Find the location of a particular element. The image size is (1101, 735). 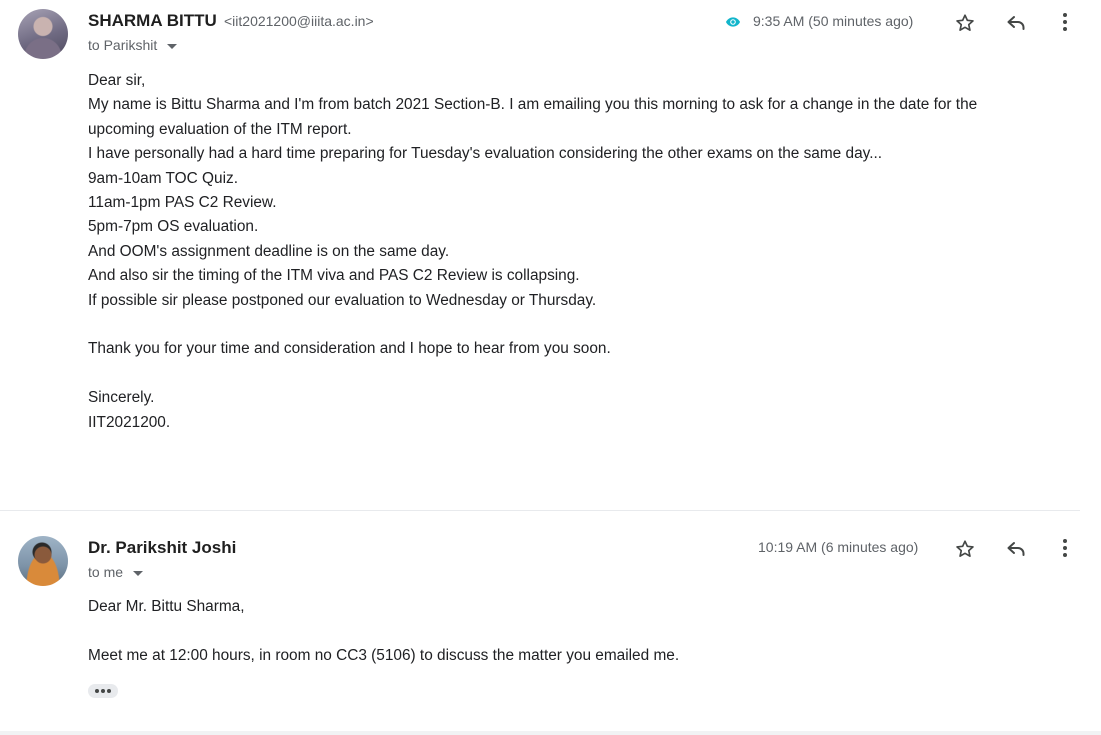

recipients-toggle: to Parikshit is located at coordinates (133, 45).